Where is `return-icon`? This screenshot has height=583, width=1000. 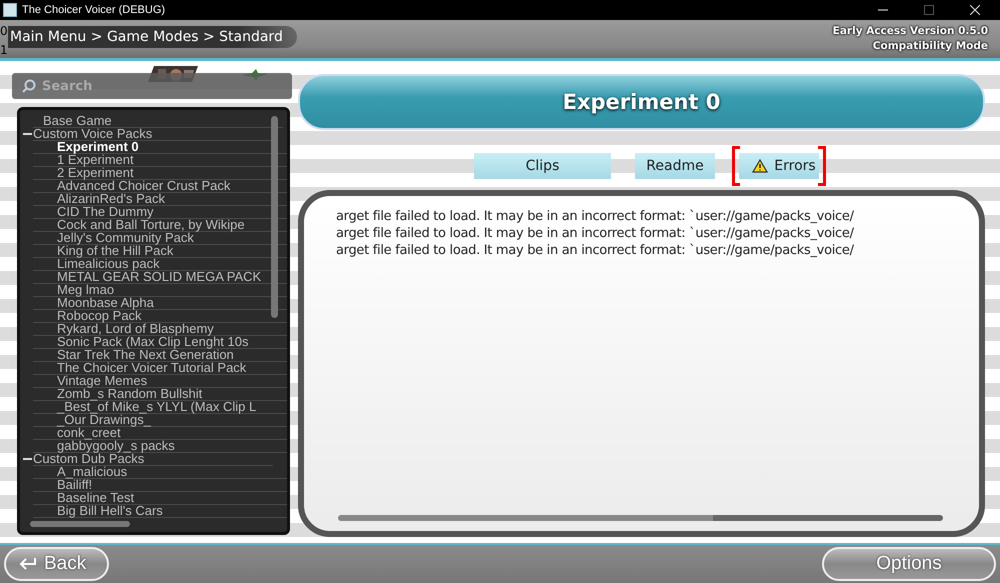
return-icon is located at coordinates (28, 564).